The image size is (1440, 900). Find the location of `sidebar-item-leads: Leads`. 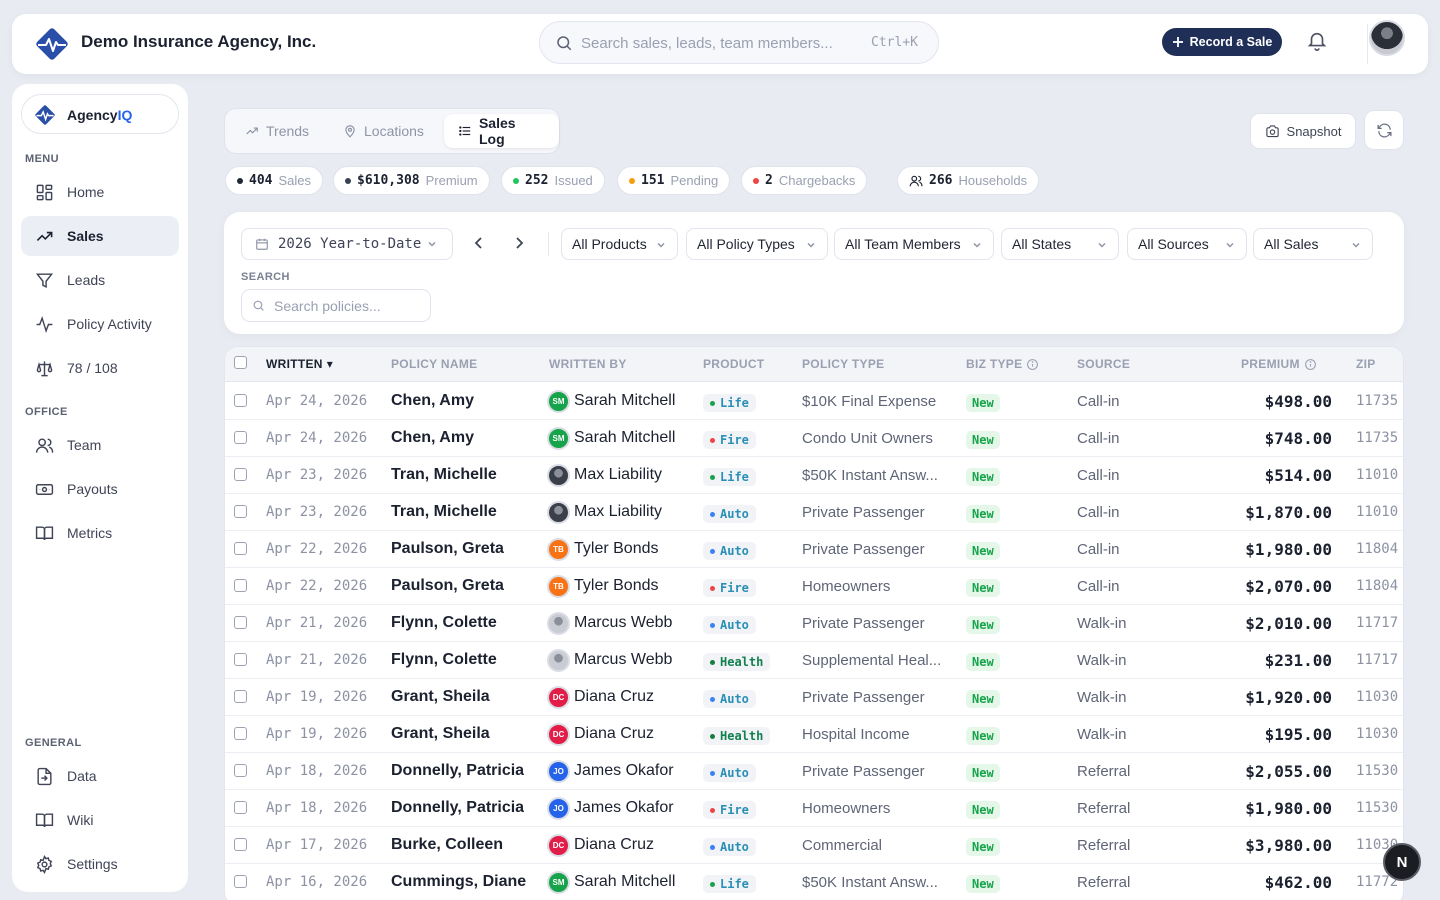

sidebar-item-leads: Leads is located at coordinates (100, 280).